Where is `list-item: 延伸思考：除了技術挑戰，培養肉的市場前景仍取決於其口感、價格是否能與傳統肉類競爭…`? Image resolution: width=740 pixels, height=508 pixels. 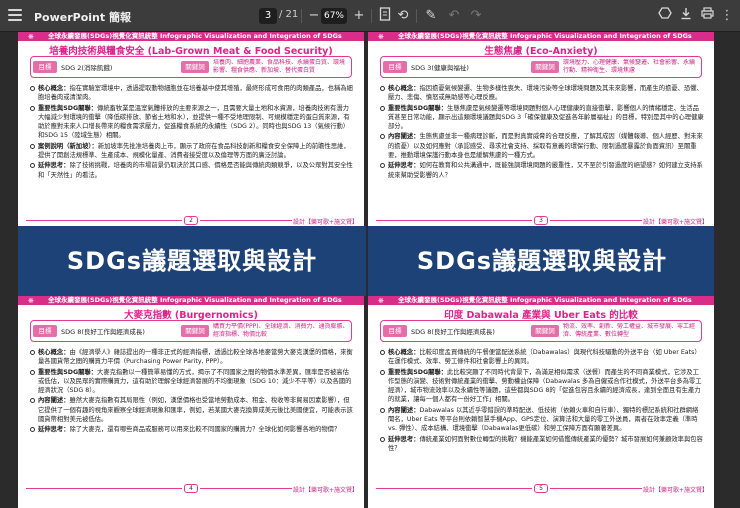
list-item: 延伸思考：除了技術挑戰，培養肉的市場前景仍取決於其口感、價格是否能與傳統肉類競爭… is located at coordinates (192, 170).